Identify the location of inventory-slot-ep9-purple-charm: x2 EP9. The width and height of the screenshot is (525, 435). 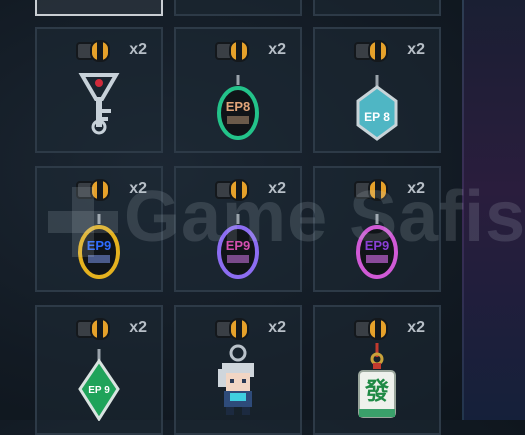
(238, 229).